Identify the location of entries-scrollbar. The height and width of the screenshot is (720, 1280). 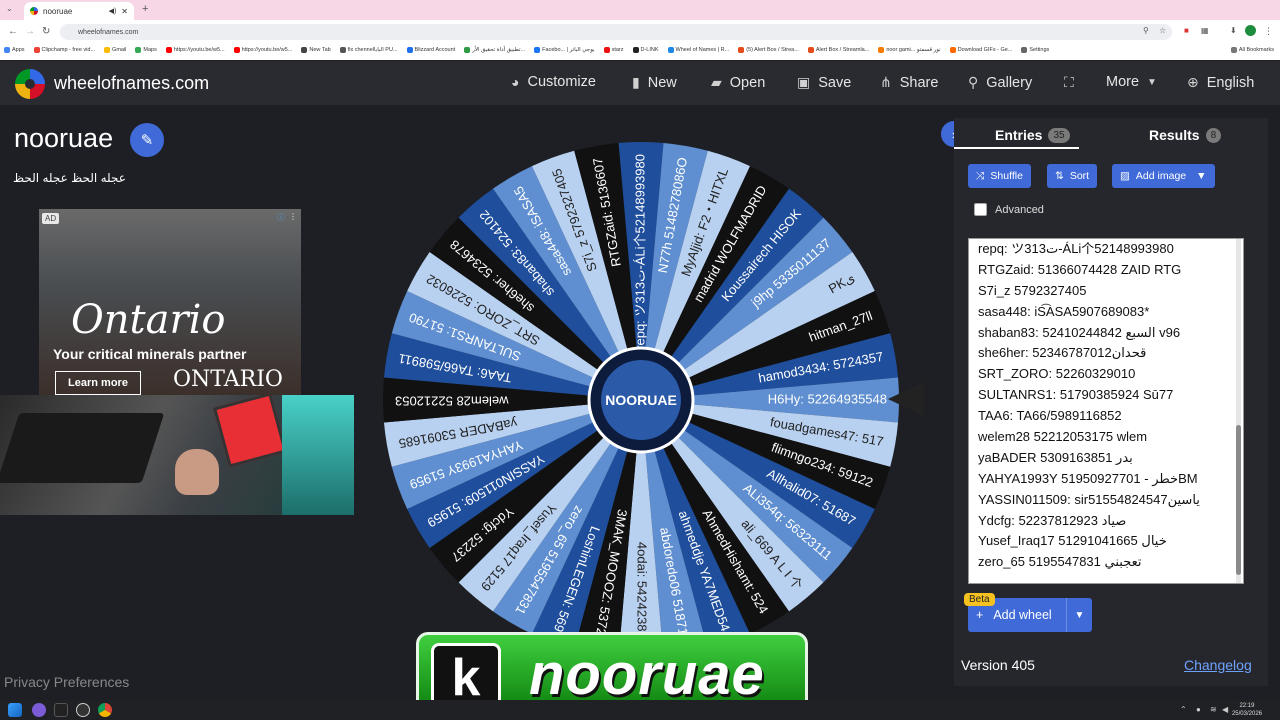
(1238, 411).